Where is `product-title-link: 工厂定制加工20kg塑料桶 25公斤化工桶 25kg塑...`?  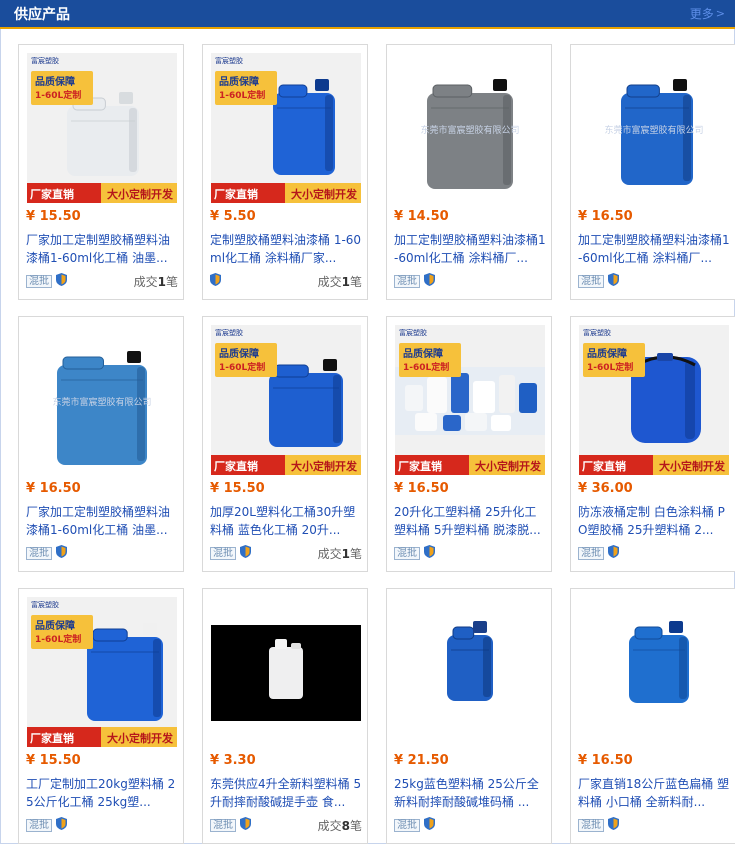
product-title-link: 工厂定制加工20kg塑料桶 25公斤化工桶 25kg塑... is located at coordinates (102, 793).